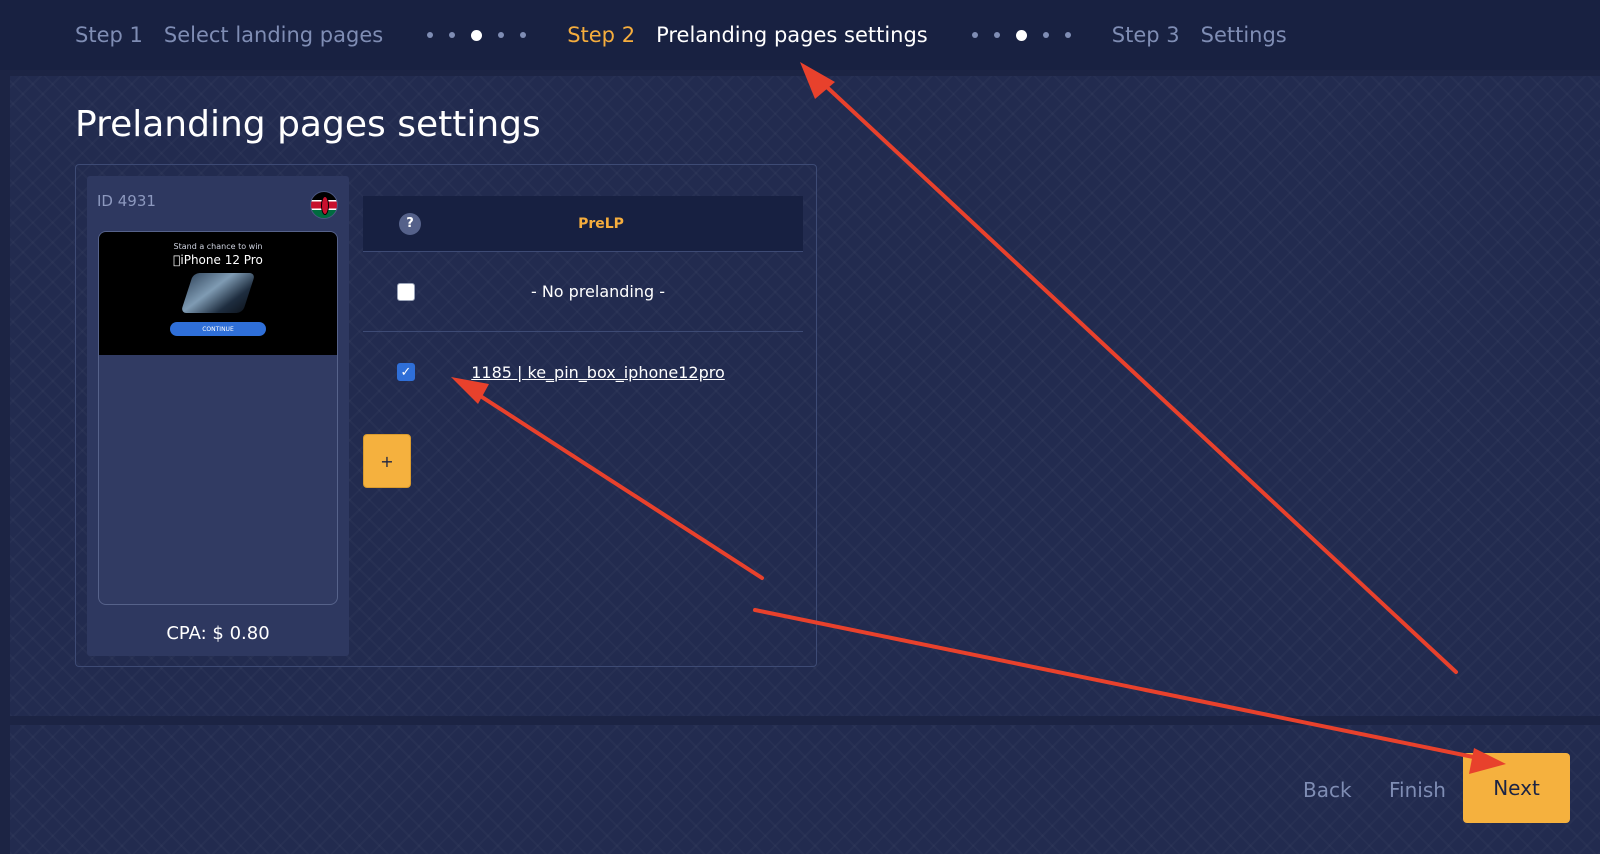 This screenshot has height=854, width=1600. I want to click on prelanding-1185-checkbox: ✓, so click(406, 372).